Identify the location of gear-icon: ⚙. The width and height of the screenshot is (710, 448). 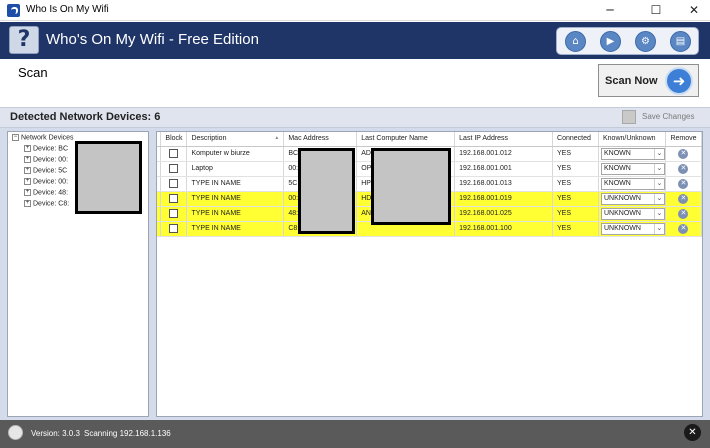
(645, 41).